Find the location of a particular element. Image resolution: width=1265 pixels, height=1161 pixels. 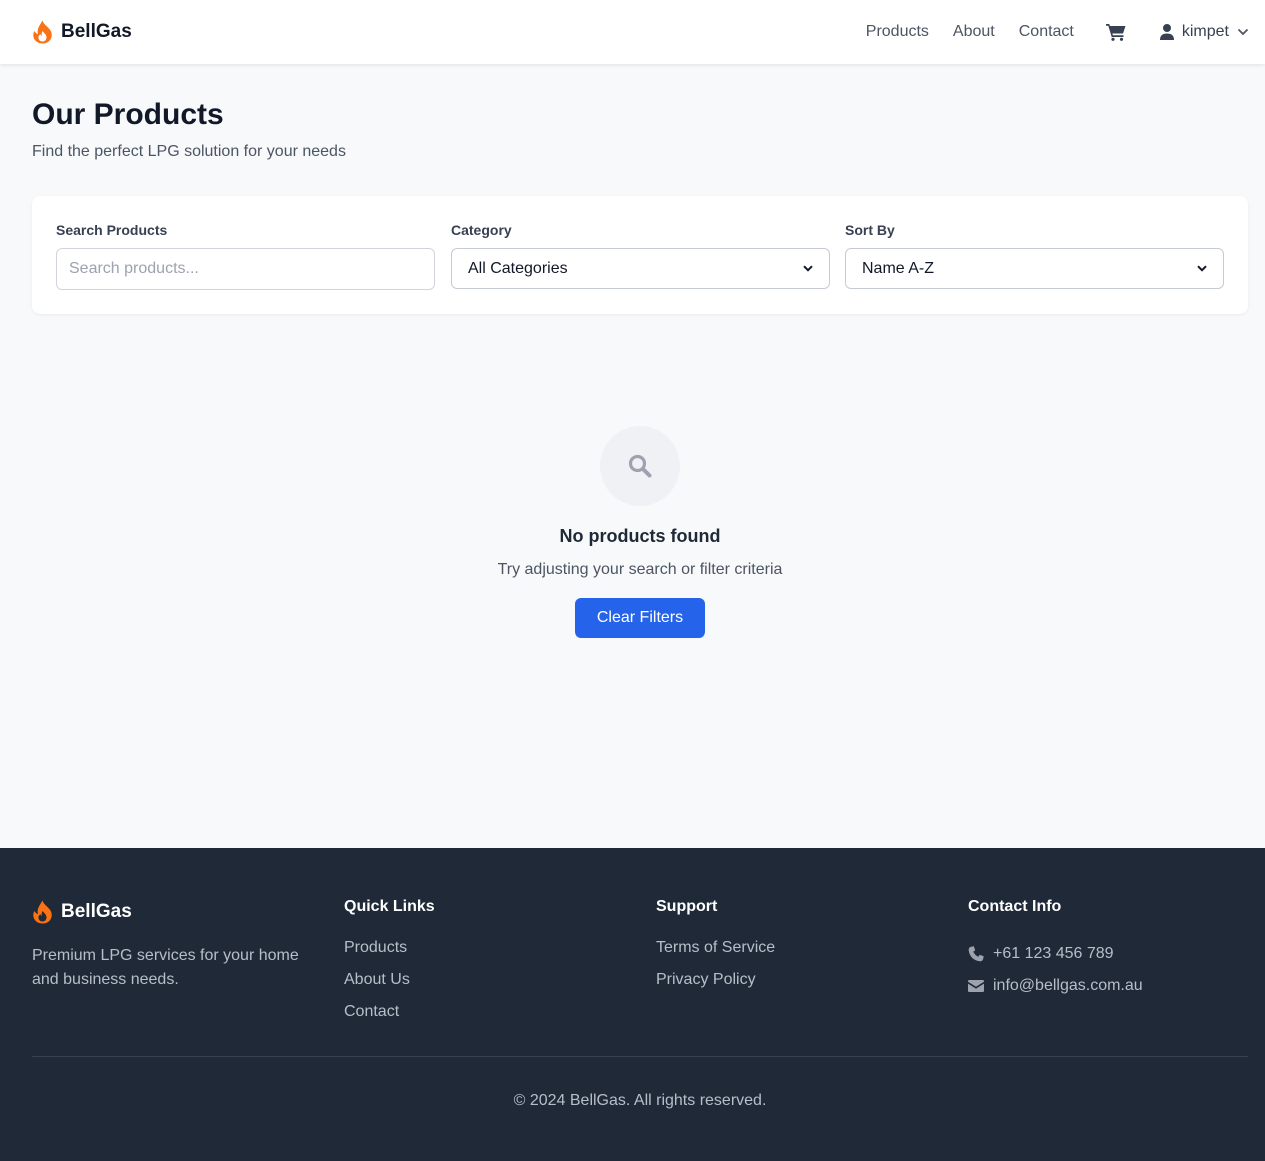

nav-link-products: Products is located at coordinates (897, 32).